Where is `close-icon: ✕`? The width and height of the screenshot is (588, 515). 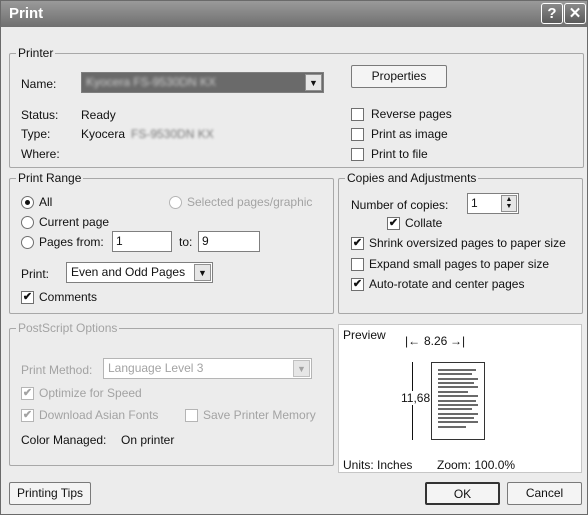
close-icon: ✕ is located at coordinates (575, 13).